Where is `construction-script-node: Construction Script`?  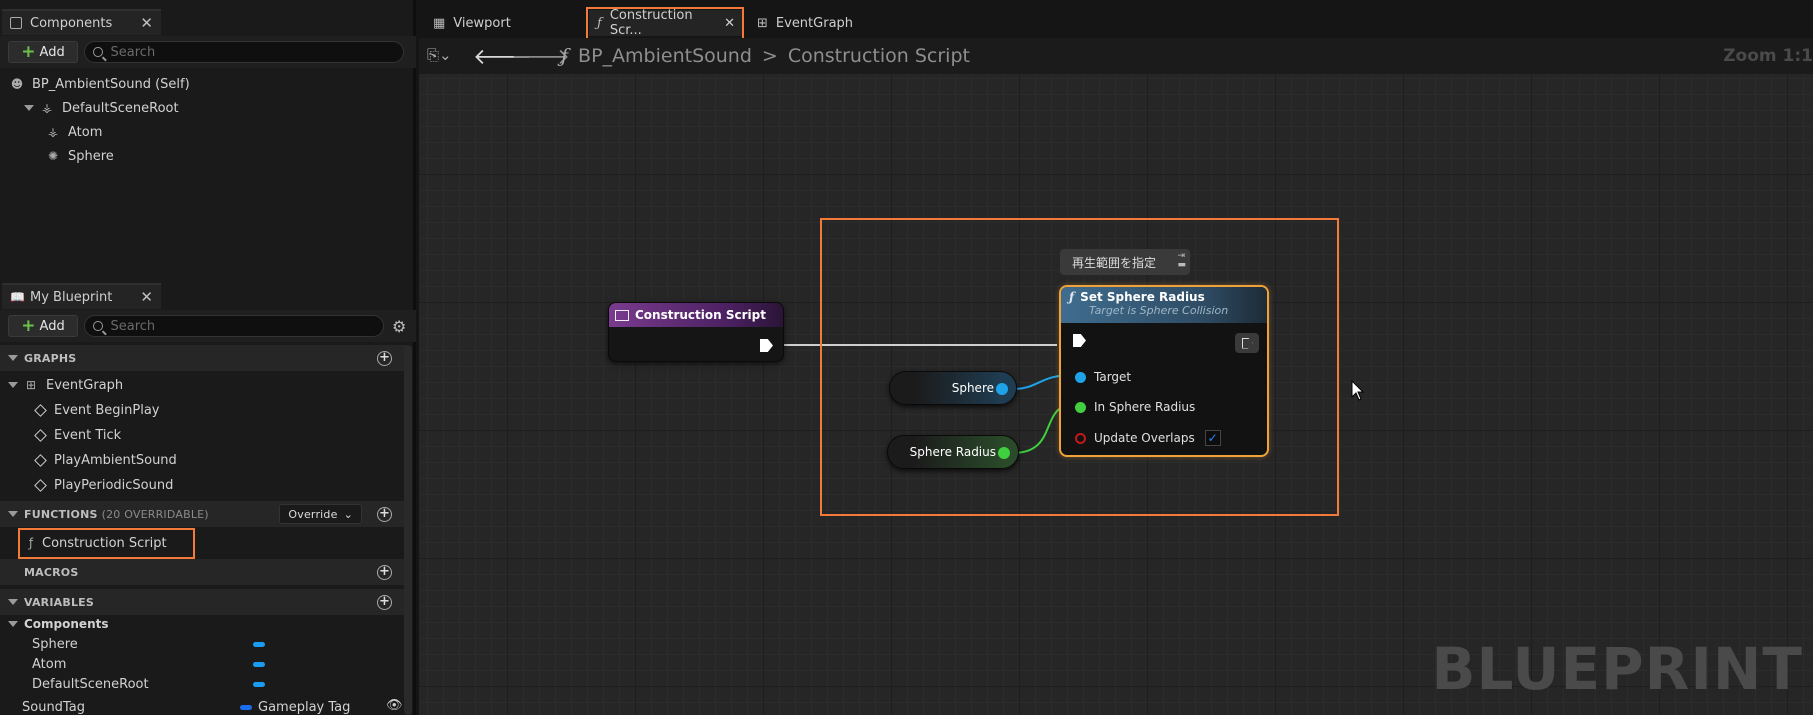
construction-script-node: Construction Script is located at coordinates (696, 332).